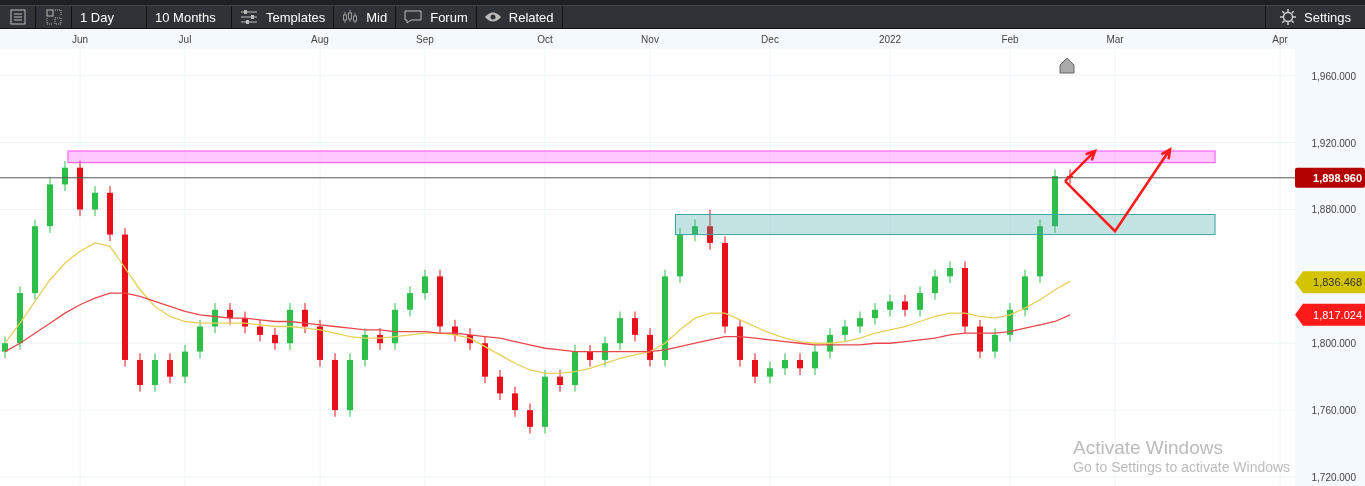 This screenshot has width=1365, height=486. Describe the element at coordinates (1333, 210) in the screenshot. I see `price-axis-label: 1,880.000` at that location.